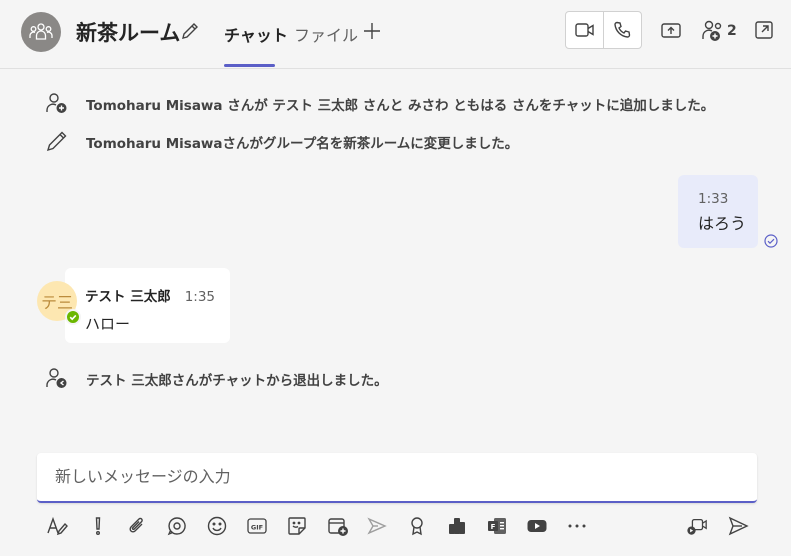 This screenshot has width=791, height=556. I want to click on tab-chat: チャット, so click(256, 34).